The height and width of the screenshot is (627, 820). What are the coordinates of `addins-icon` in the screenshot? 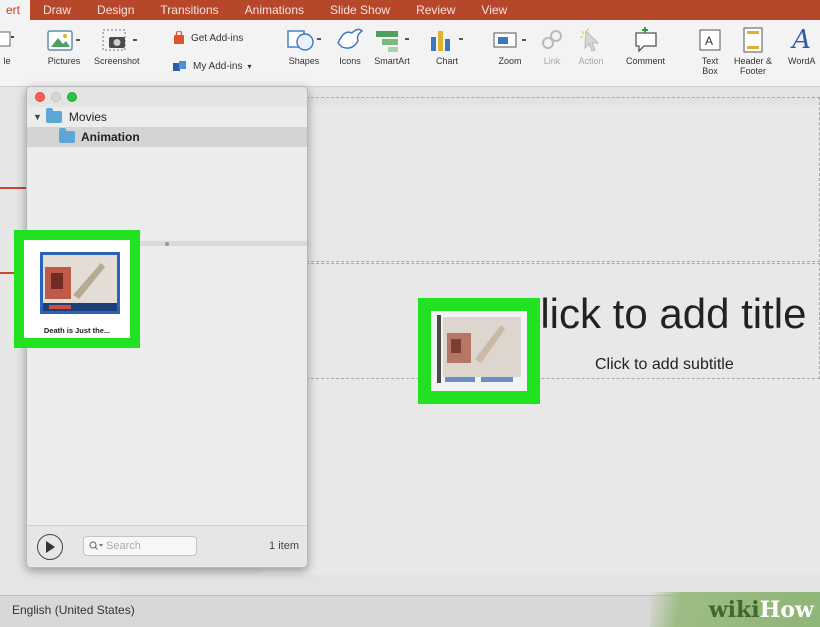 It's located at (179, 66).